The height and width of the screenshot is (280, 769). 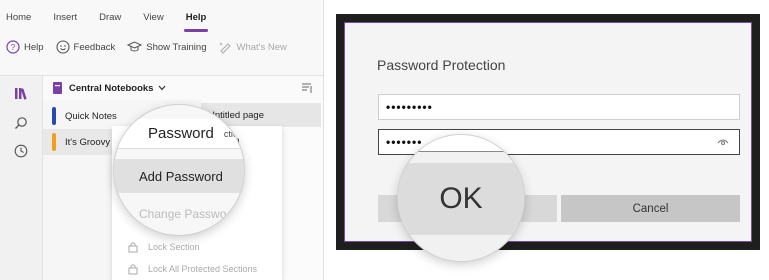 I want to click on ok-magnifier-circle: OK, so click(x=461, y=198).